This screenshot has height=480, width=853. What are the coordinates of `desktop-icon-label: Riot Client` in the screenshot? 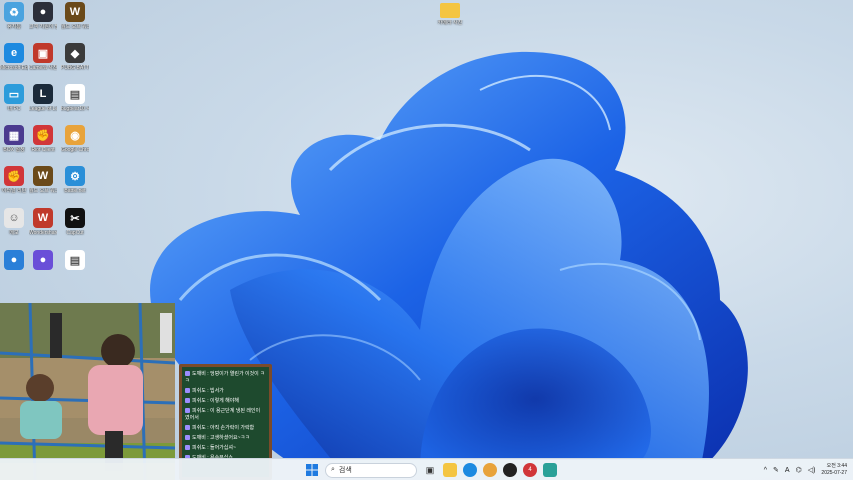 It's located at (43, 150).